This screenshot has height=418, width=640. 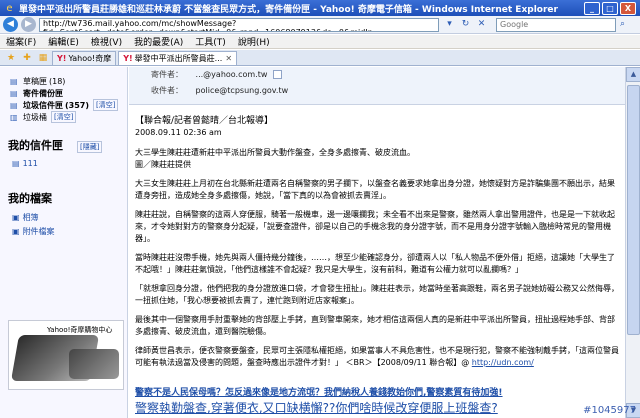 I want to click on menu-file: 檔案(F), so click(x=21, y=41).